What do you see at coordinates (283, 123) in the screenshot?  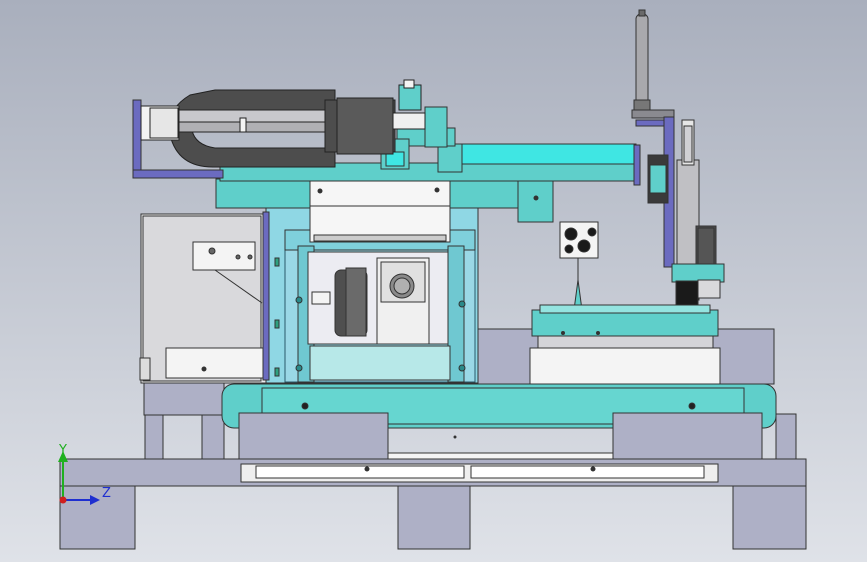 I see `pneumatic-cylinder` at bounding box center [283, 123].